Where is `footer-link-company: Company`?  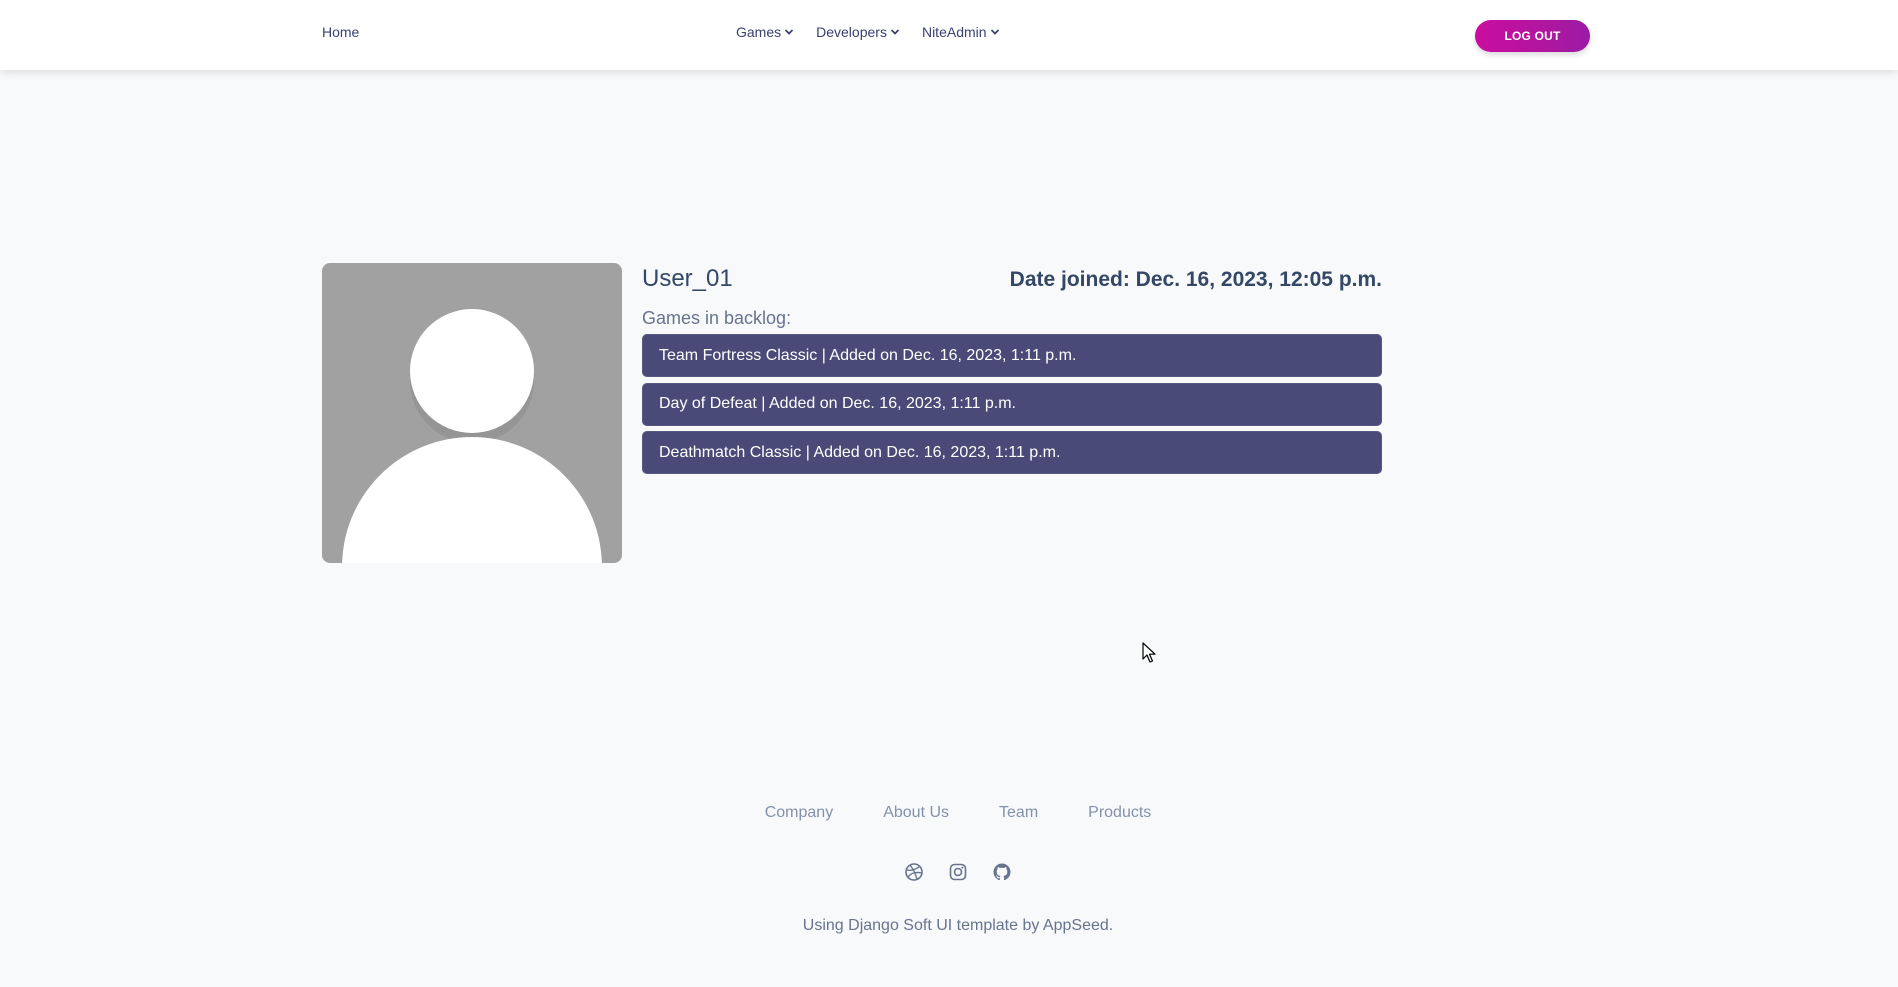 footer-link-company: Company is located at coordinates (799, 813).